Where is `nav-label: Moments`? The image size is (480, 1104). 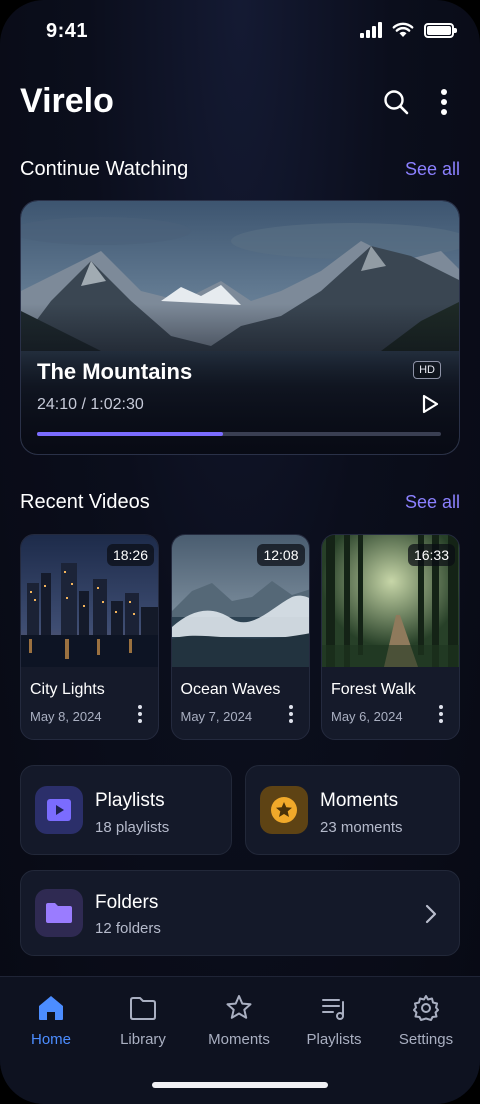
nav-label: Moments is located at coordinates (239, 1039).